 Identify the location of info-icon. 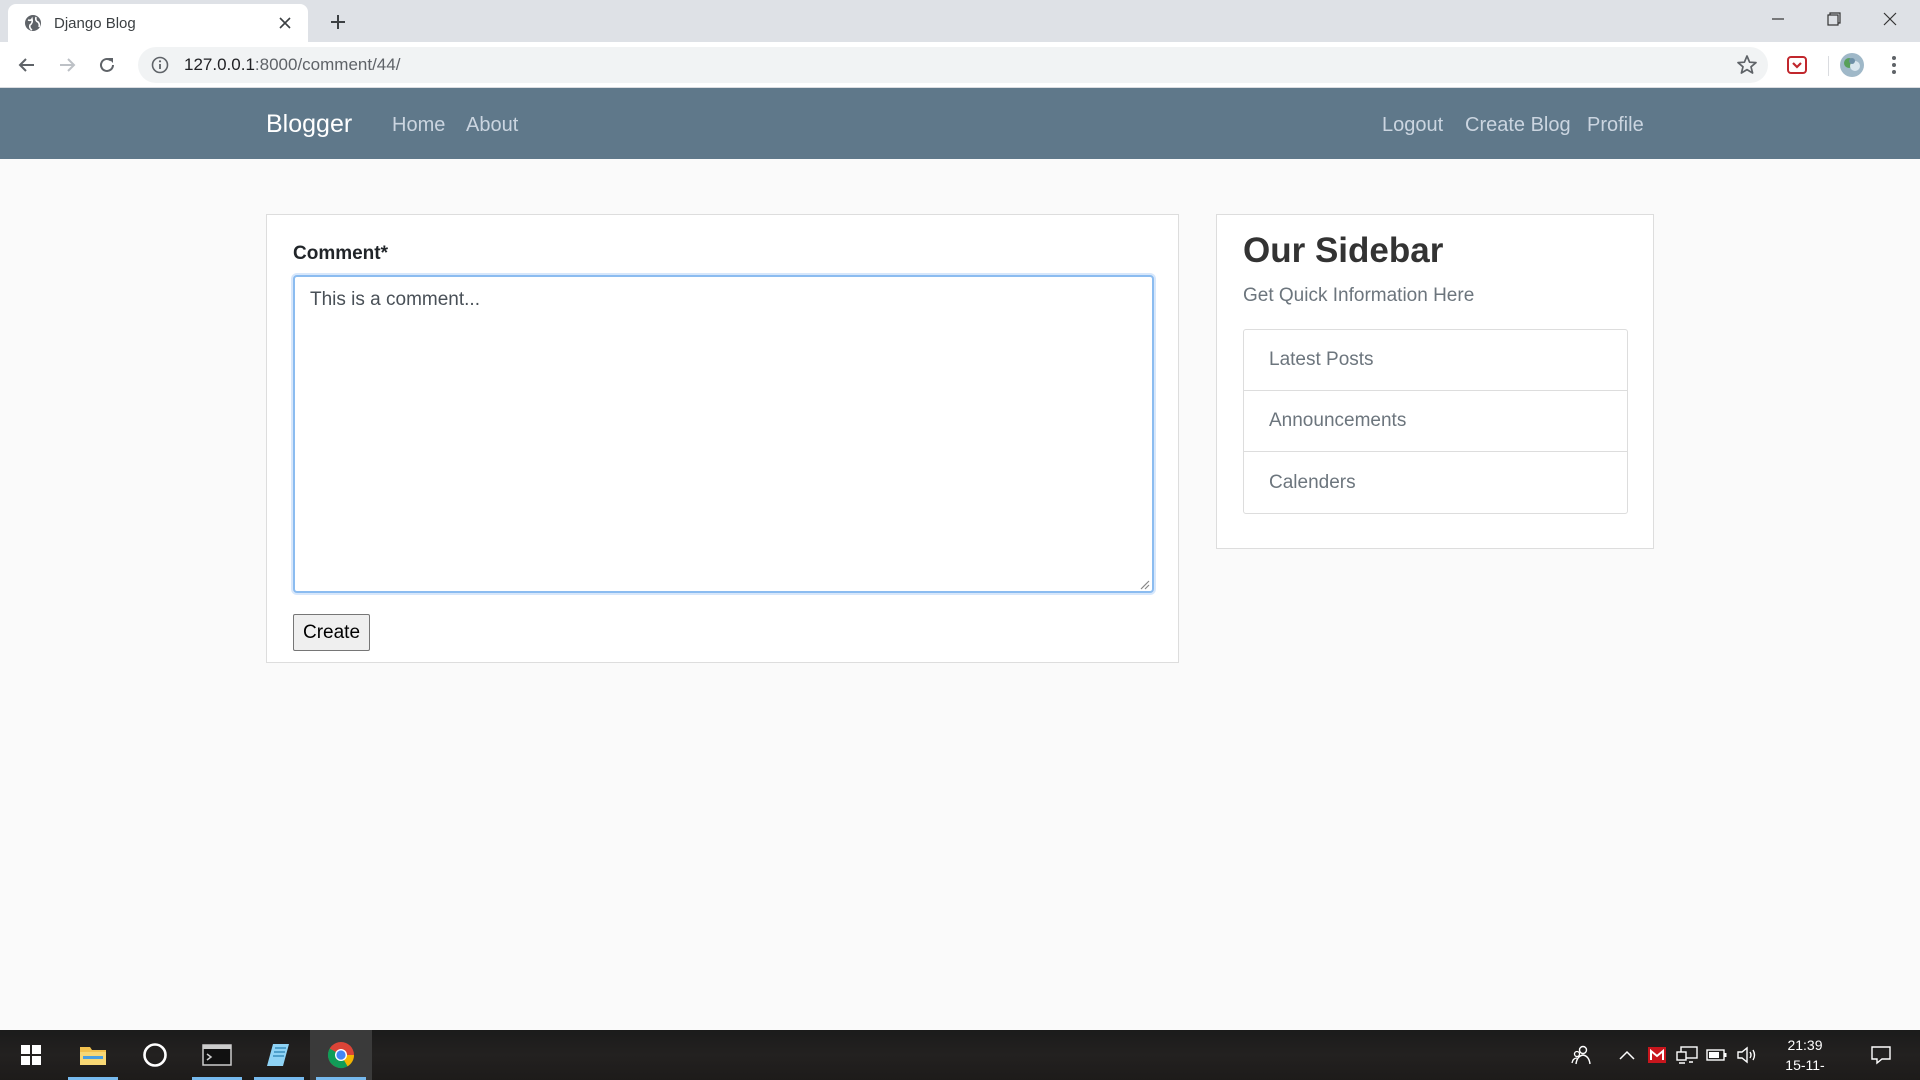
(160, 65).